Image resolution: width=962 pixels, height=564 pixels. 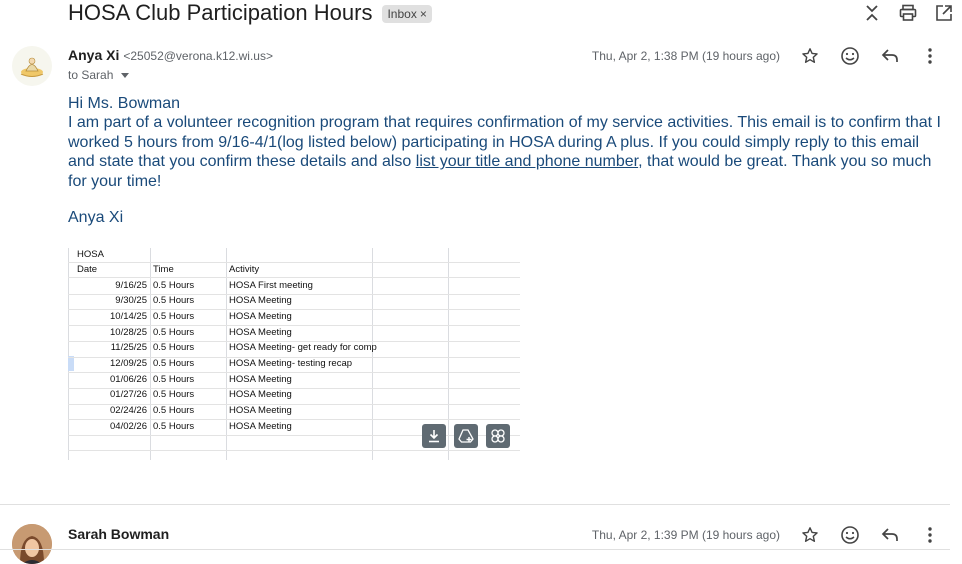 What do you see at coordinates (128, 426) in the screenshot?
I see `table-cell: 04/02/26` at bounding box center [128, 426].